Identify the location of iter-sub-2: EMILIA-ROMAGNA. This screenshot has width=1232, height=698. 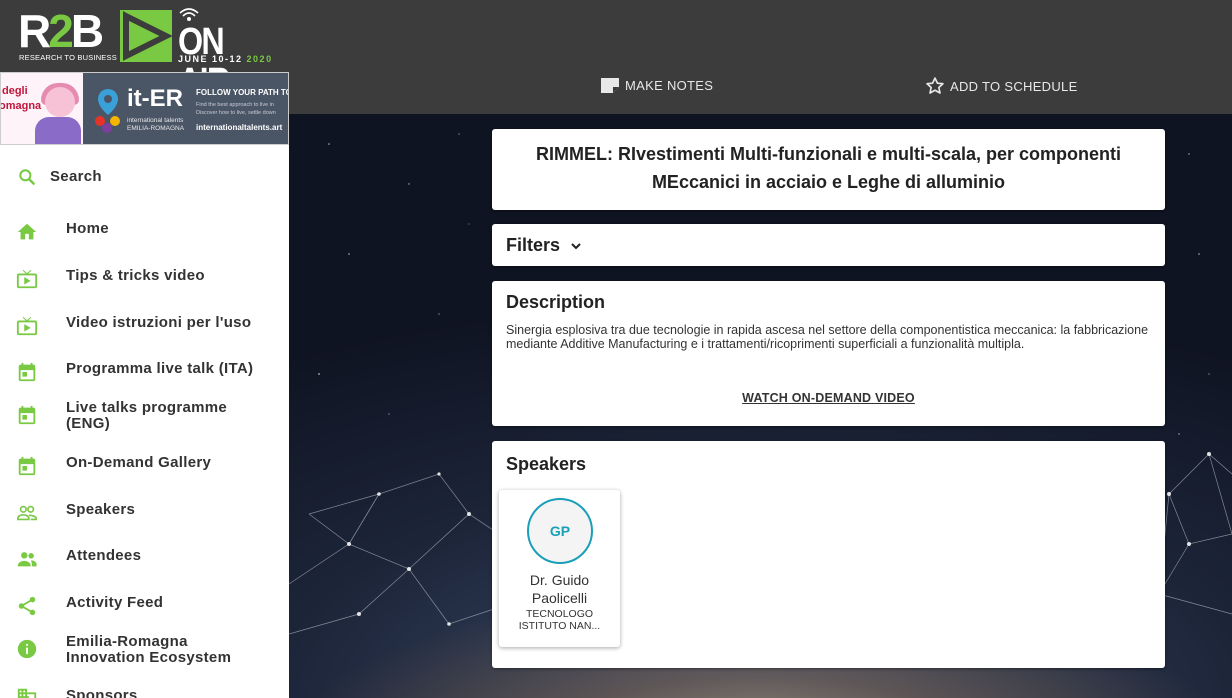
(156, 128).